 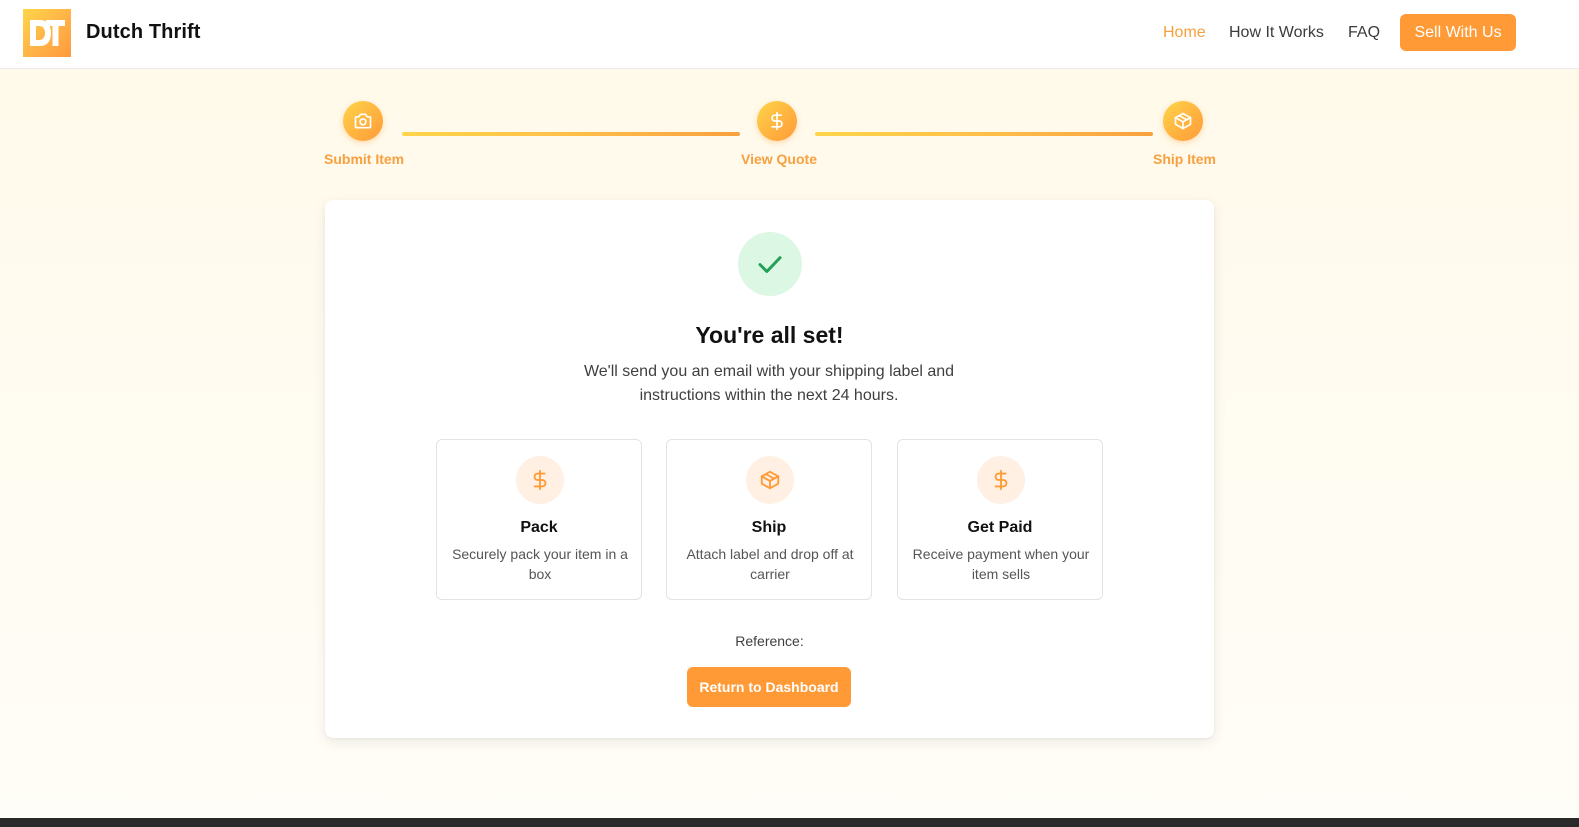 I want to click on check-icon, so click(x=770, y=264).